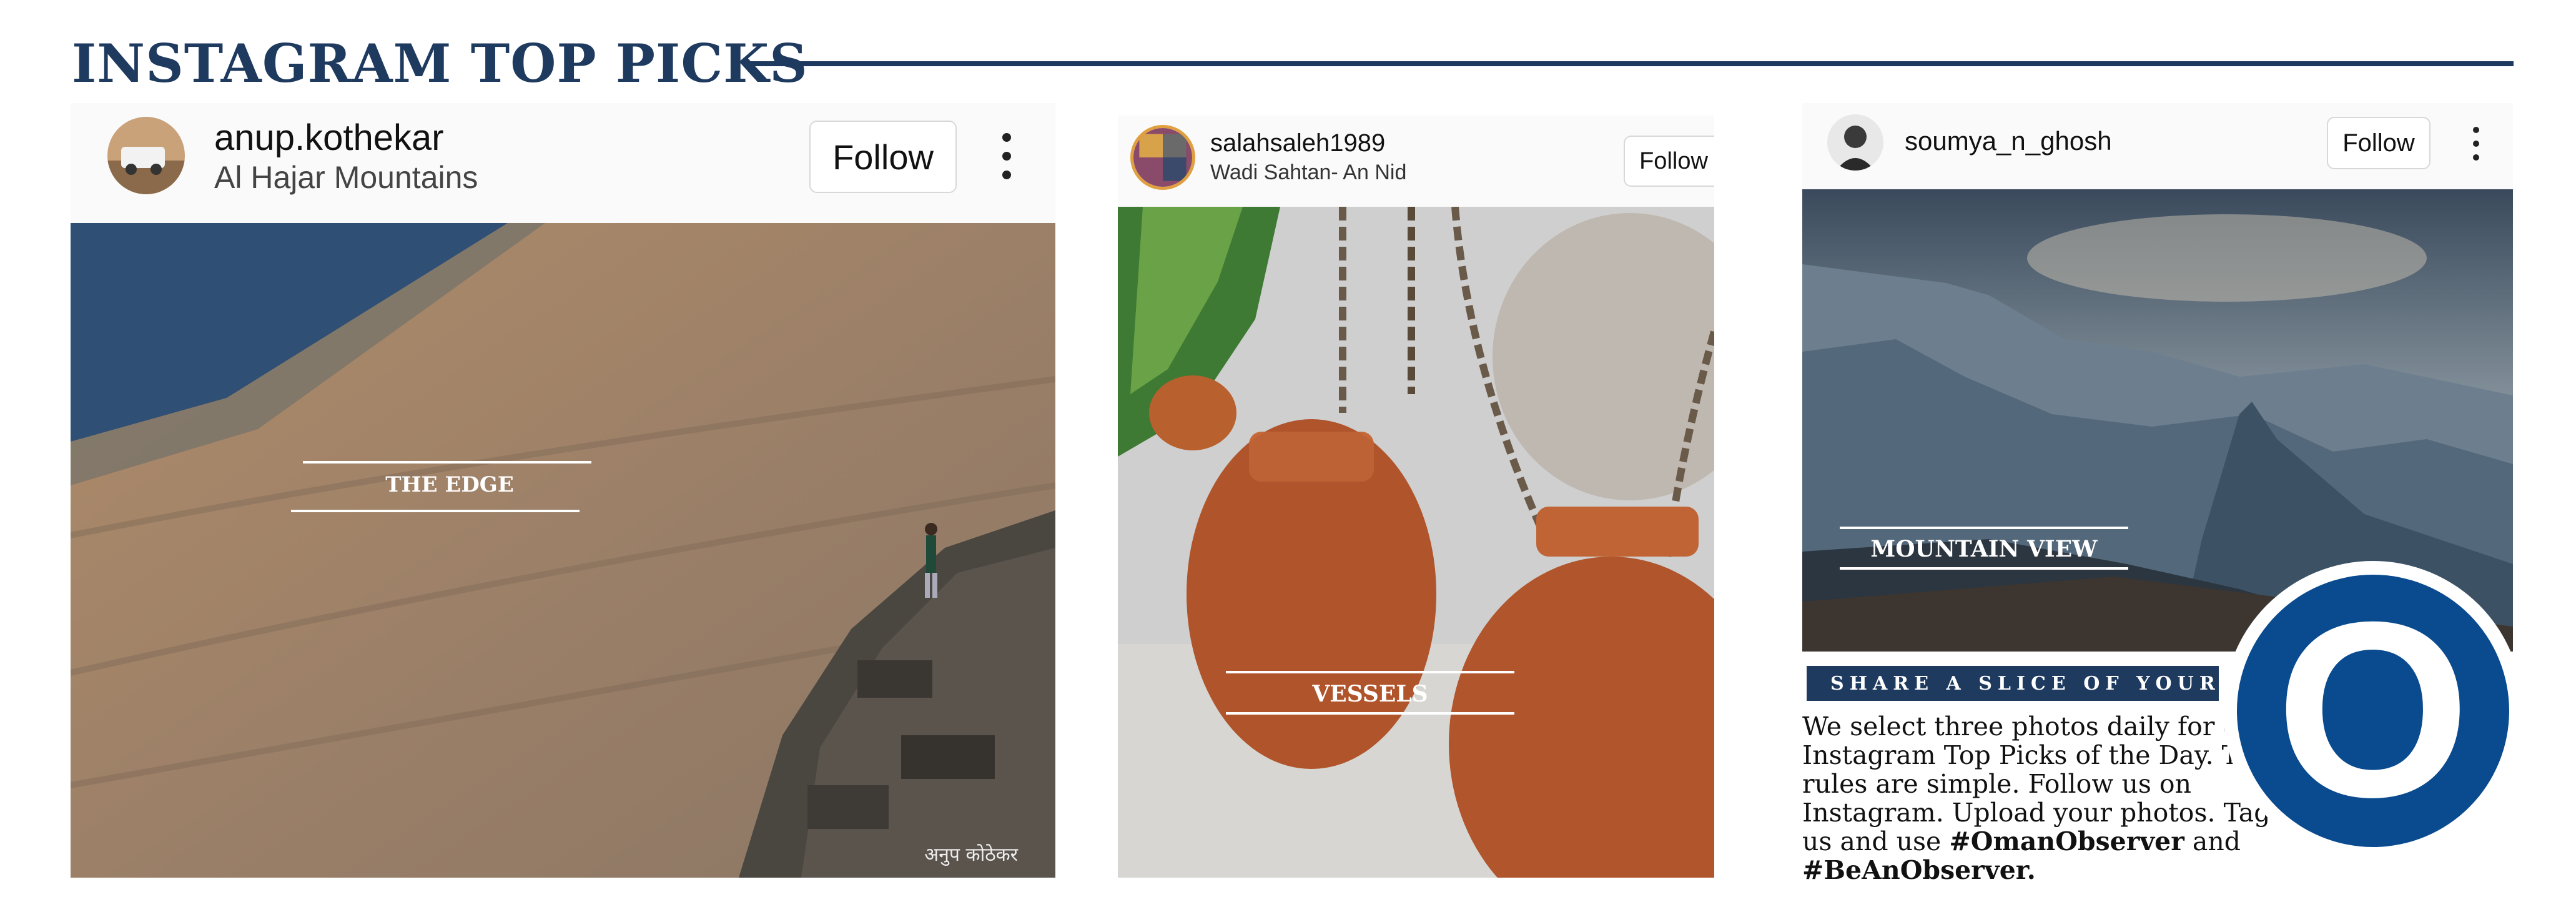  What do you see at coordinates (329, 138) in the screenshot?
I see `username: anup.kothekar` at bounding box center [329, 138].